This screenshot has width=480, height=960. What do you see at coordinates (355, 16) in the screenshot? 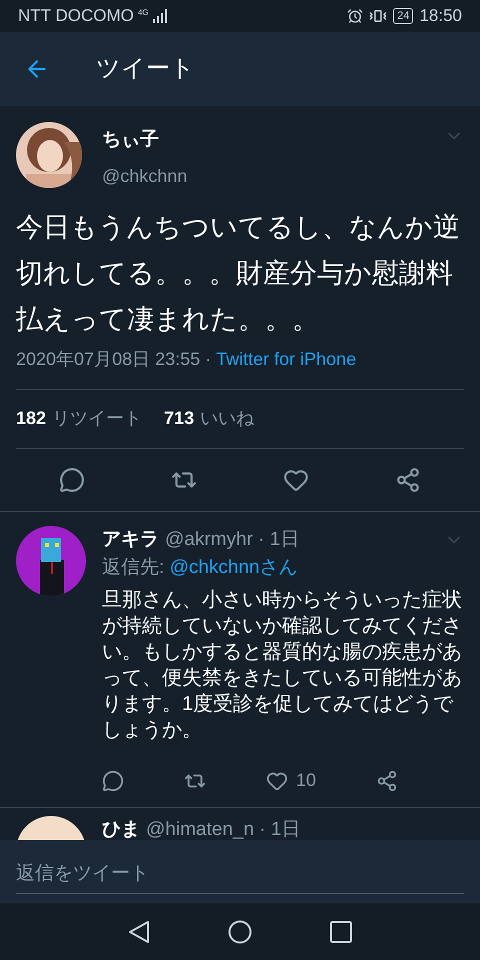
I see `alarm-icon` at bounding box center [355, 16].